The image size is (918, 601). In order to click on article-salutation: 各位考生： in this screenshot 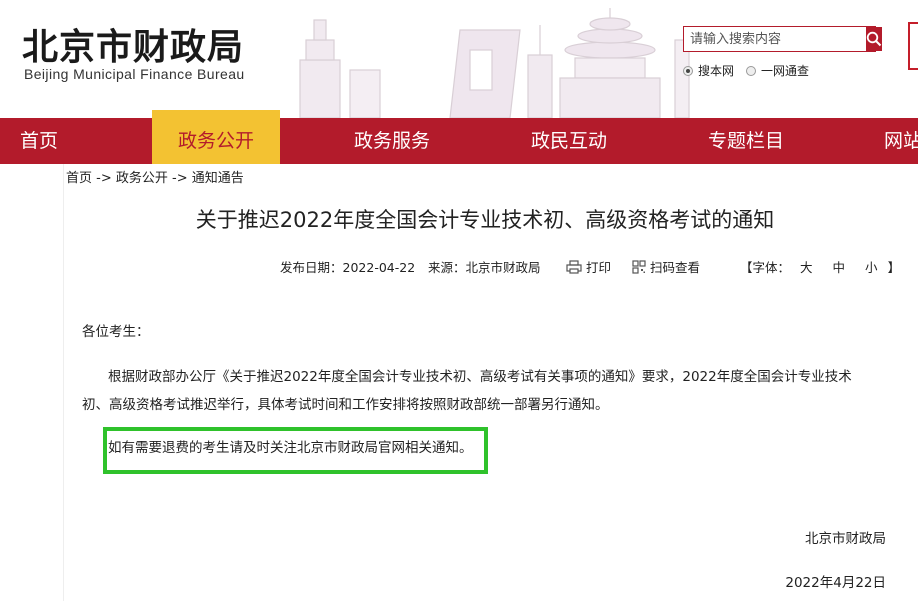, I will do `click(116, 332)`.